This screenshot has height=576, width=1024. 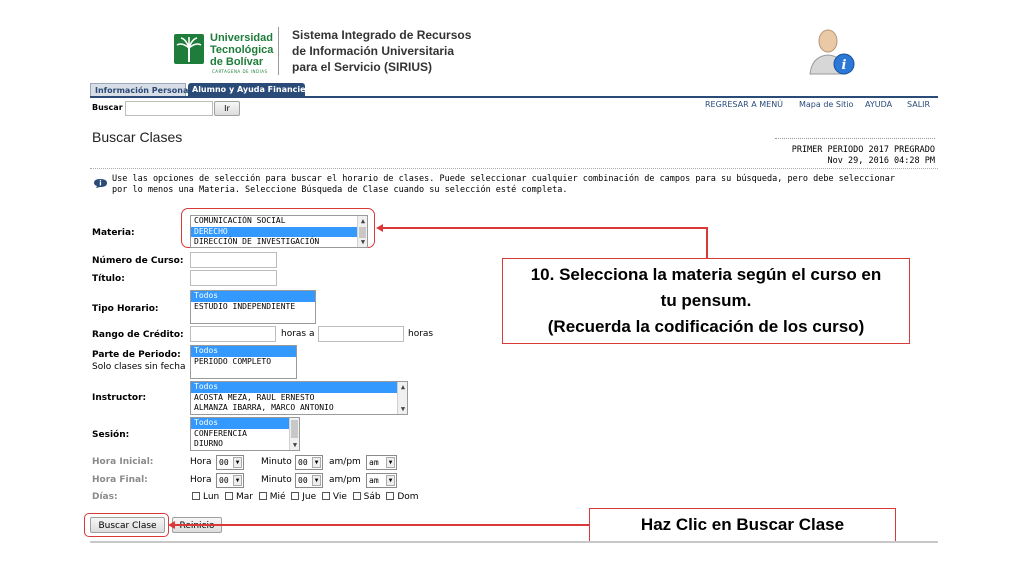 What do you see at coordinates (239, 497) in the screenshot?
I see `day-checkbox-mar: Mar` at bounding box center [239, 497].